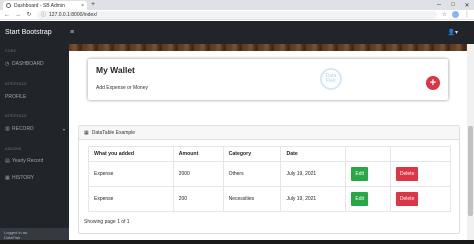  I want to click on profile-icon, so click(455, 14).